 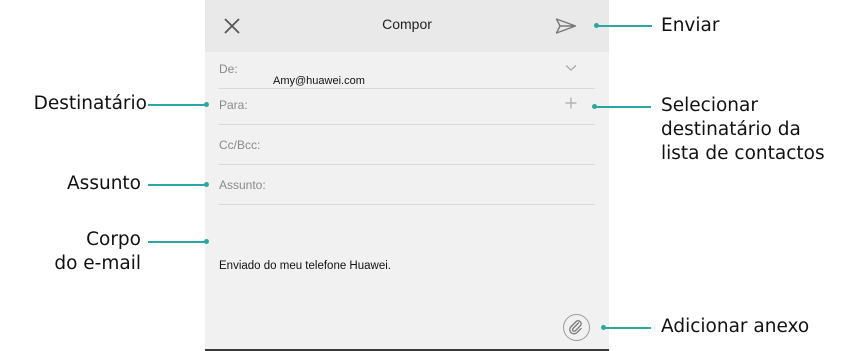 What do you see at coordinates (743, 153) in the screenshot?
I see `select-contact-annotation-line3: lista de contactos` at bounding box center [743, 153].